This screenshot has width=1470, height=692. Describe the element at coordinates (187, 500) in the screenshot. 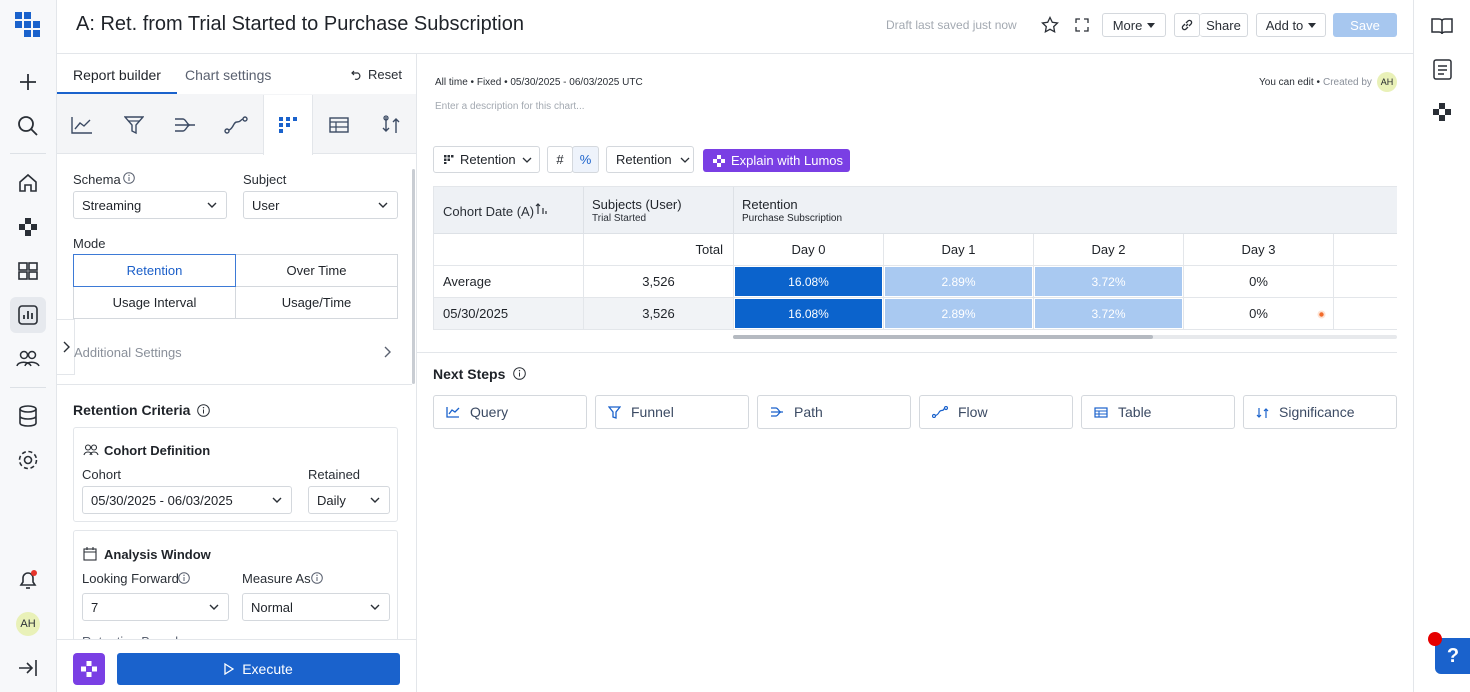

I see `cohort-date-range-select: 05/30/2025 - 06/03/2025` at that location.